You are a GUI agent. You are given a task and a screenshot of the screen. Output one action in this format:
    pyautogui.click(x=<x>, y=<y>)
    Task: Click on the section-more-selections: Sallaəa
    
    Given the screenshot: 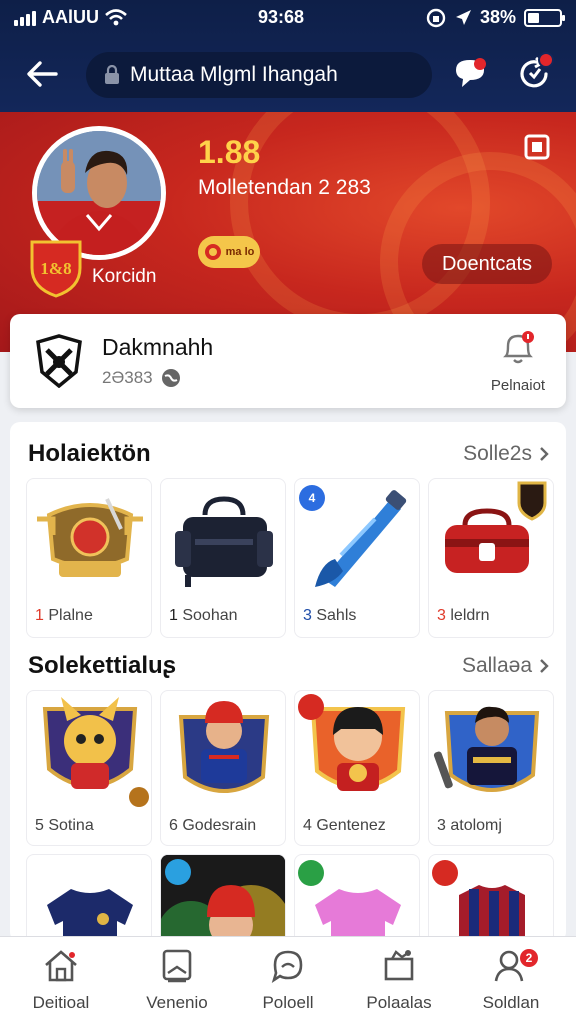 What is the action you would take?
    pyautogui.click(x=506, y=666)
    